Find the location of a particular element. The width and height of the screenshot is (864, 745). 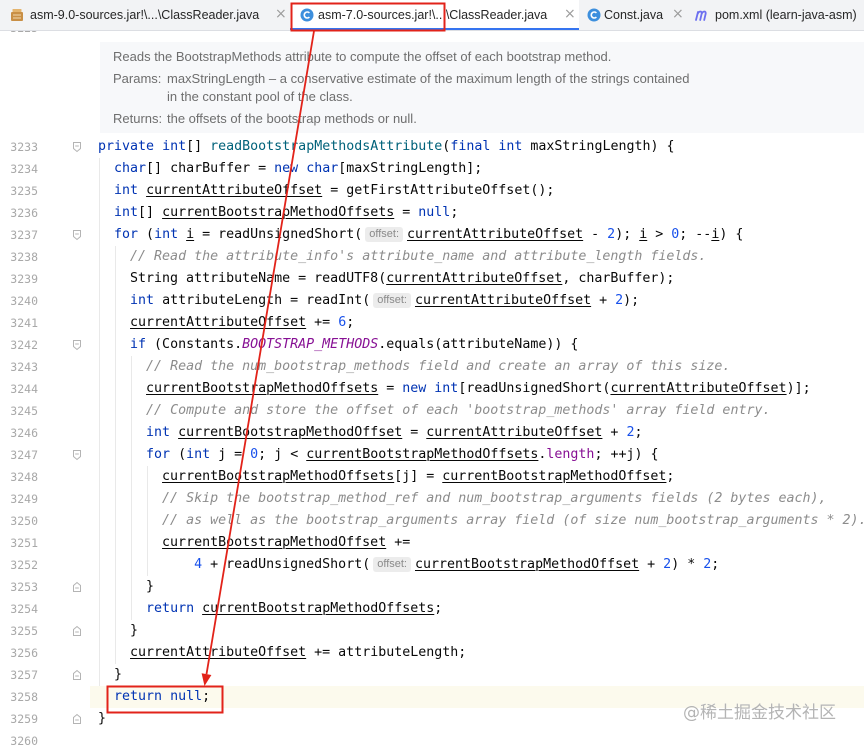

line-number: 3247 is located at coordinates (24, 455).